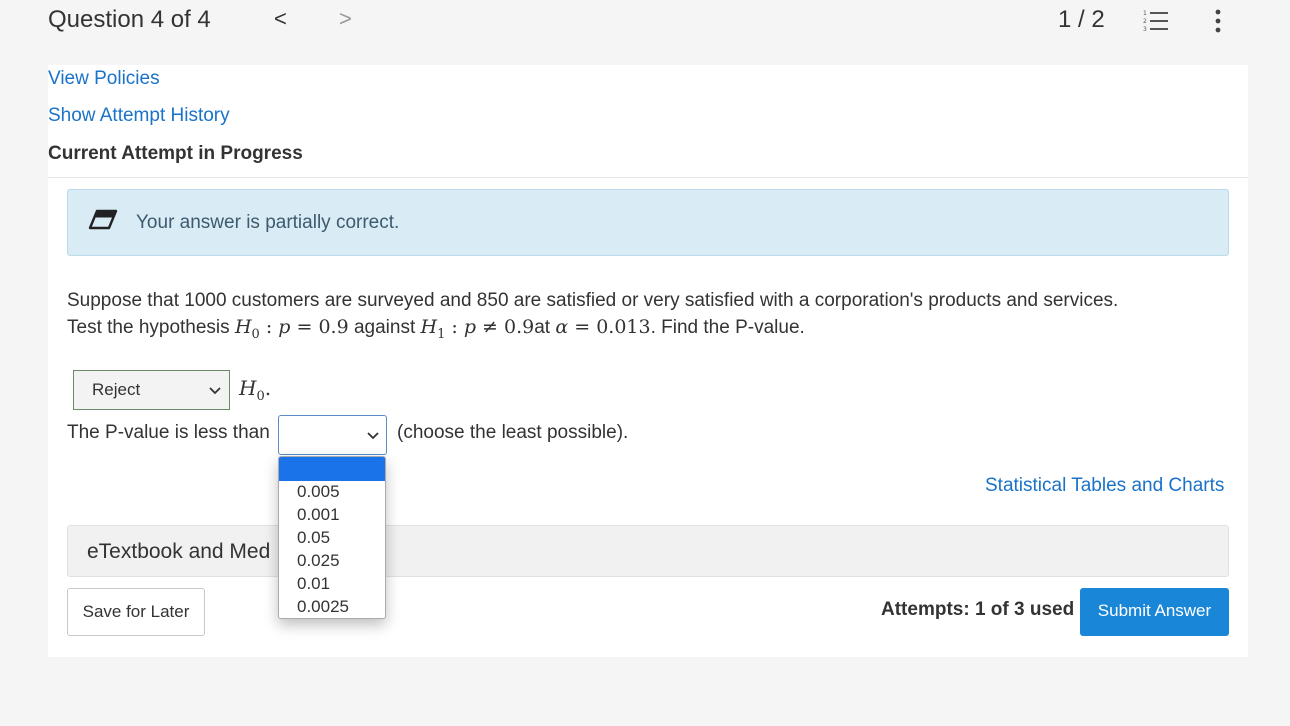 The width and height of the screenshot is (1290, 726). Describe the element at coordinates (318, 492) in the screenshot. I see `dropdown-option: 0.005` at that location.